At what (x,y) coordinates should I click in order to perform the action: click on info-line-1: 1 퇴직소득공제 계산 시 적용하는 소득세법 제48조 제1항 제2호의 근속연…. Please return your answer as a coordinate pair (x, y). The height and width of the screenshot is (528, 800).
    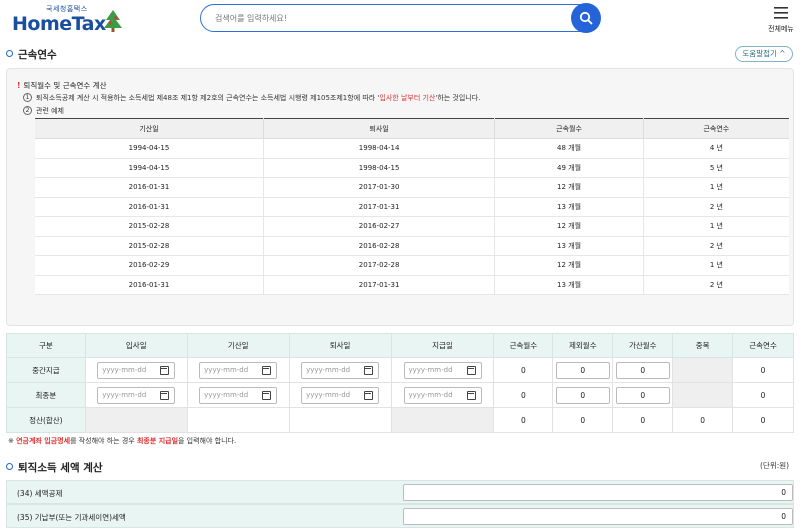
    Looking at the image, I should click on (251, 98).